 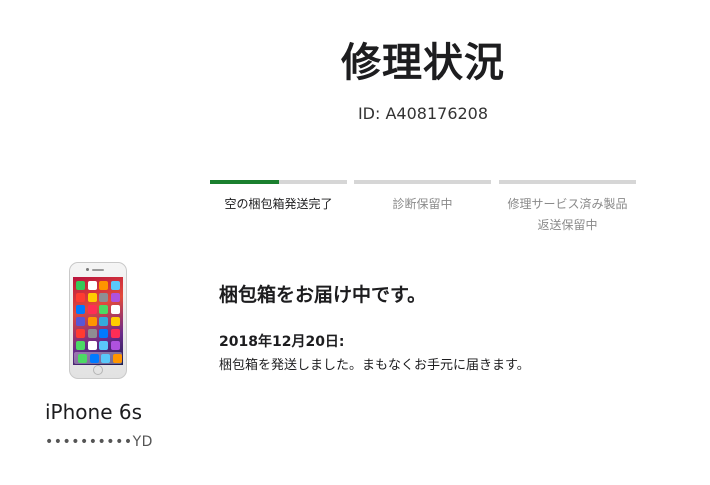 What do you see at coordinates (98, 370) in the screenshot?
I see `home-button-icon` at bounding box center [98, 370].